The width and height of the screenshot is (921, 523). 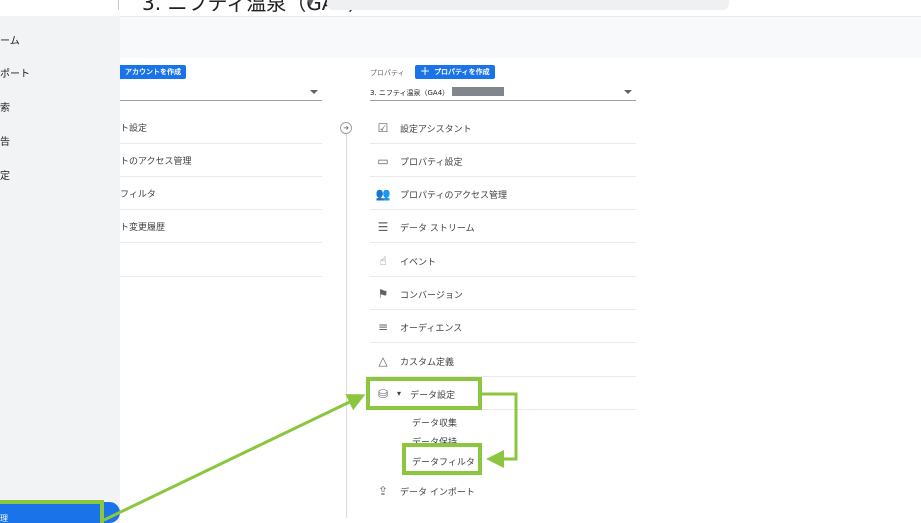 I want to click on property-access-management-item: 👥 プロパティのアクセス管理, so click(x=503, y=193).